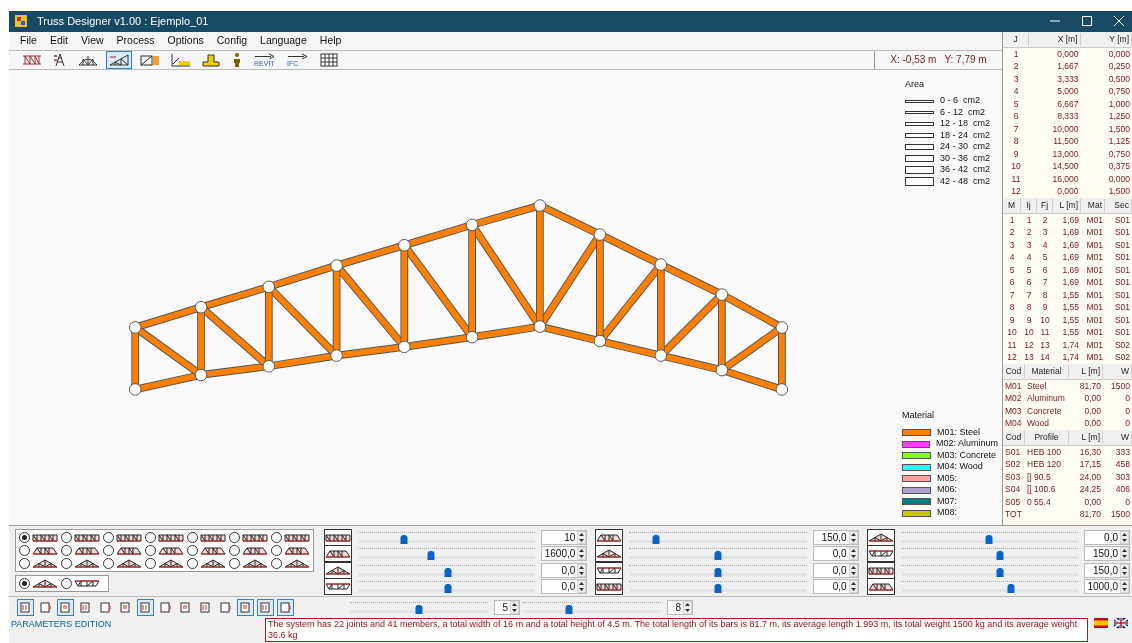  Describe the element at coordinates (232, 40) in the screenshot. I see `menu-item: Config` at that location.